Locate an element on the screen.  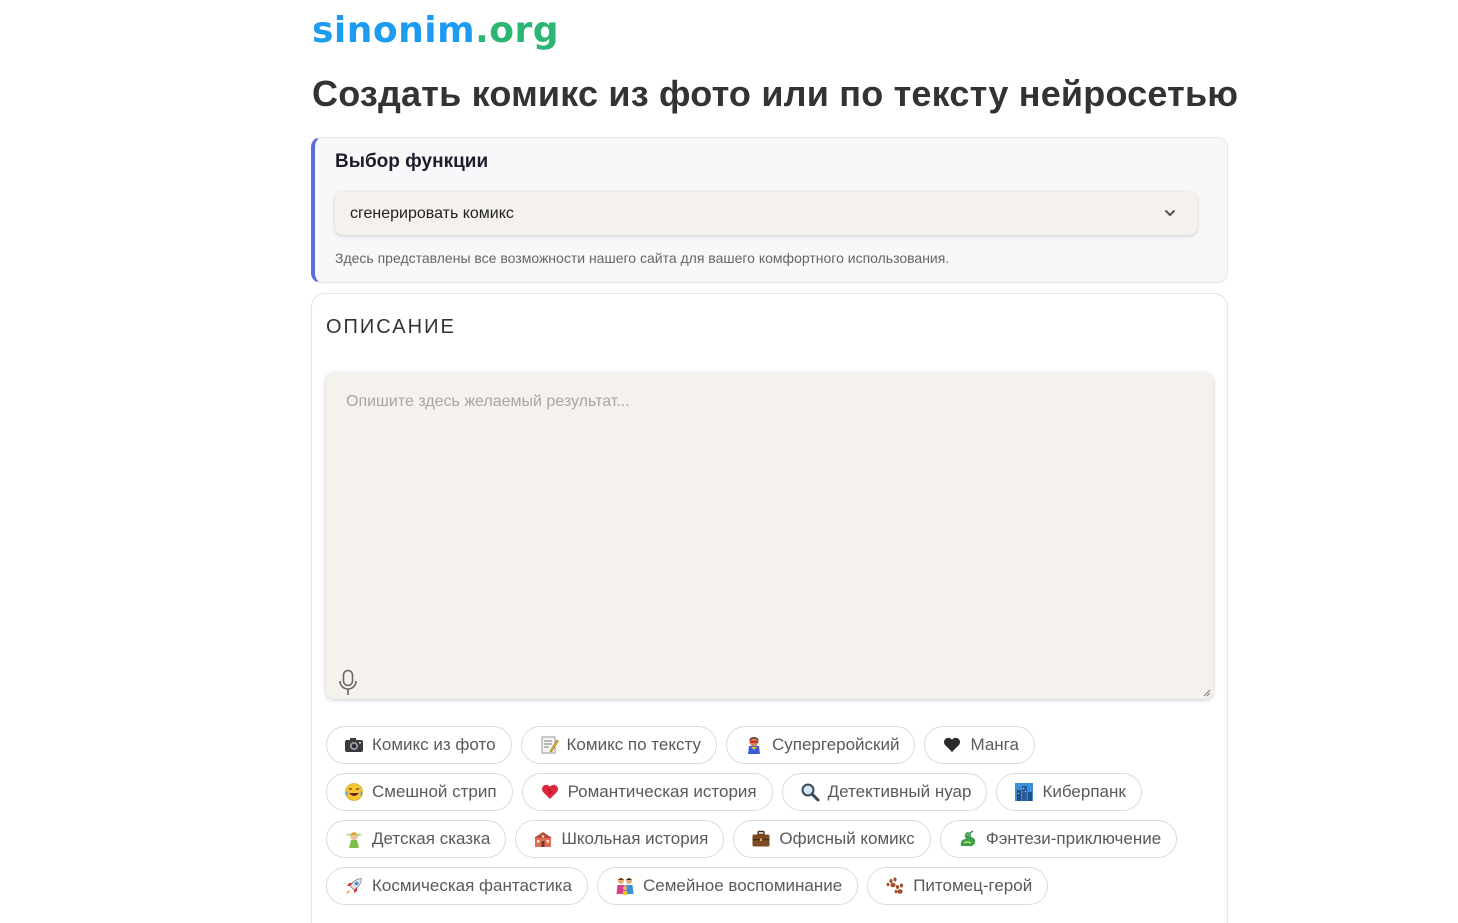
laughing-face-icon is located at coordinates (354, 792).